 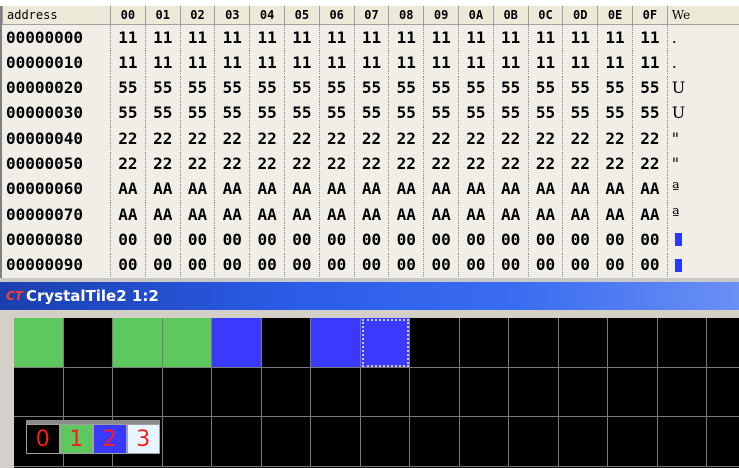 What do you see at coordinates (681, 62) in the screenshot?
I see `row-text-preview: .` at bounding box center [681, 62].